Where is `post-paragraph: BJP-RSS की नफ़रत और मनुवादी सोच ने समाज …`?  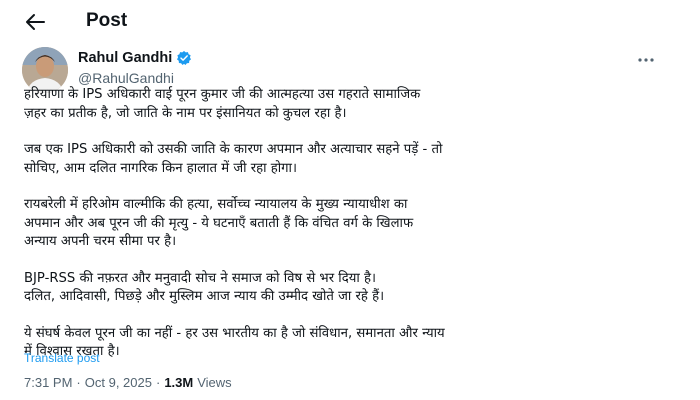 post-paragraph: BJP-RSS की नफ़रत और मनुवादी सोच ने समाज … is located at coordinates (204, 287).